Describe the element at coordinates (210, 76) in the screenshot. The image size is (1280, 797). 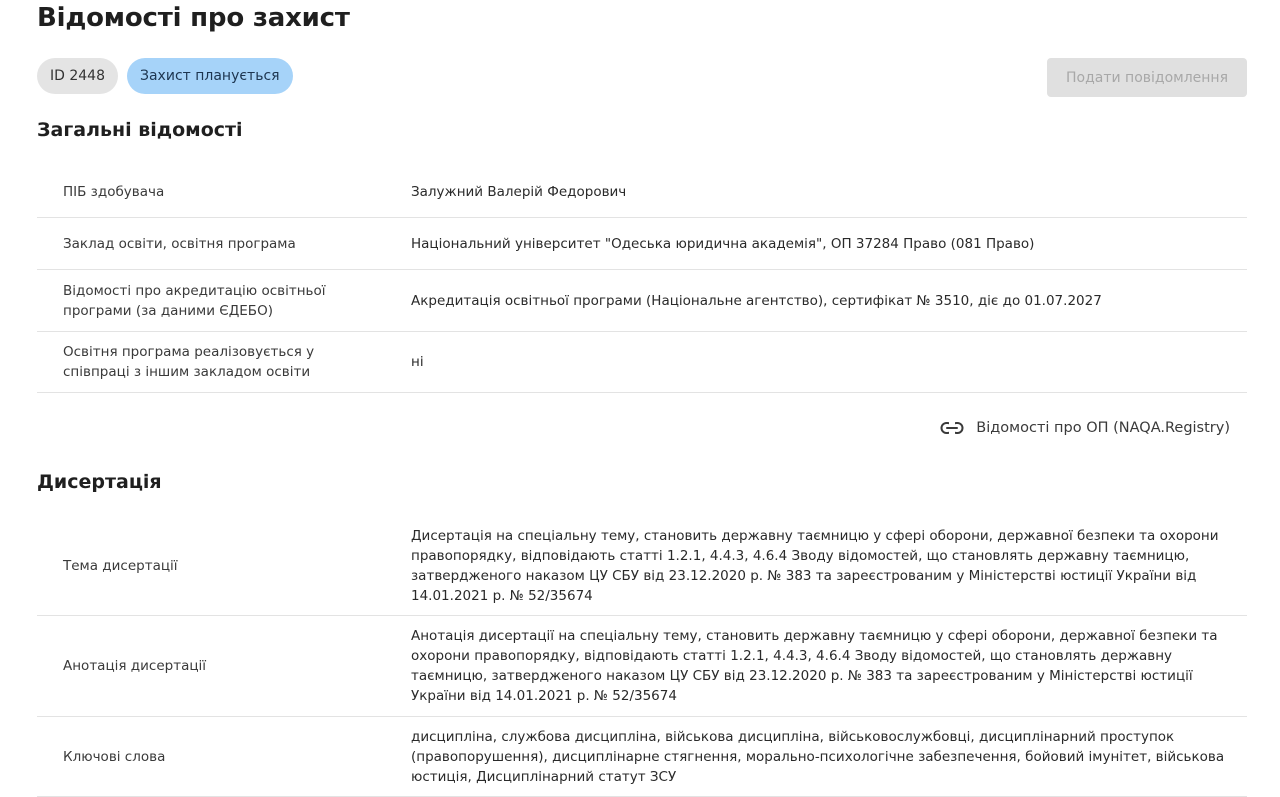
I see `status-badge: Захист планується` at that location.